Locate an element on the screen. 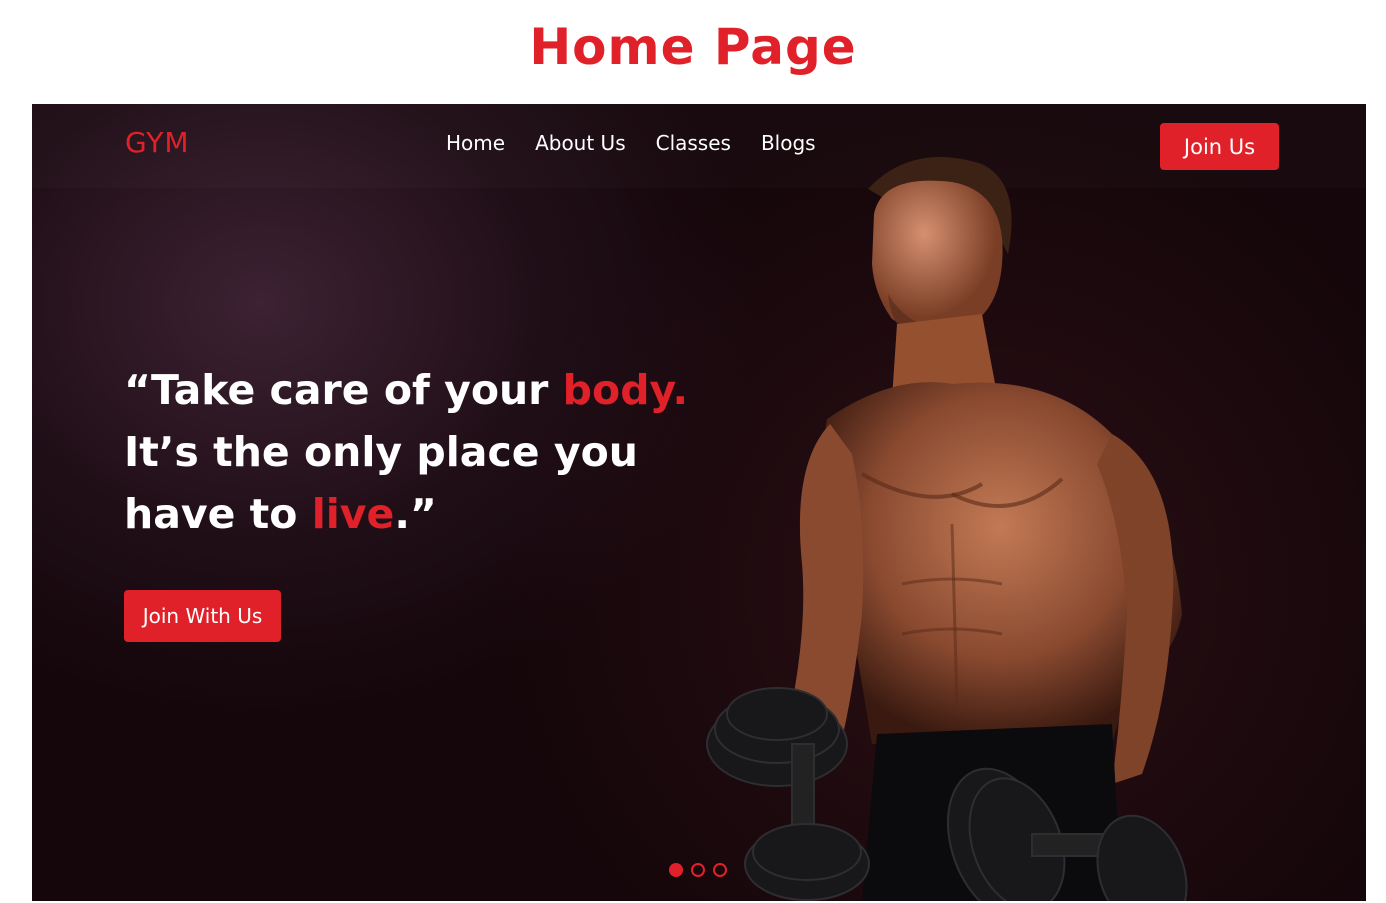  quote-line-1: “Take care of your body. is located at coordinates (414, 390).